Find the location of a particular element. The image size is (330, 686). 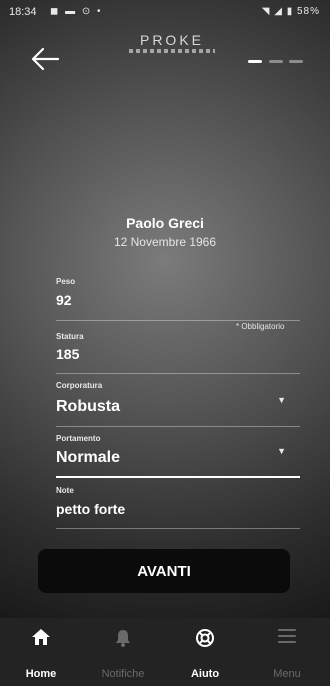

bell-icon is located at coordinates (123, 638).